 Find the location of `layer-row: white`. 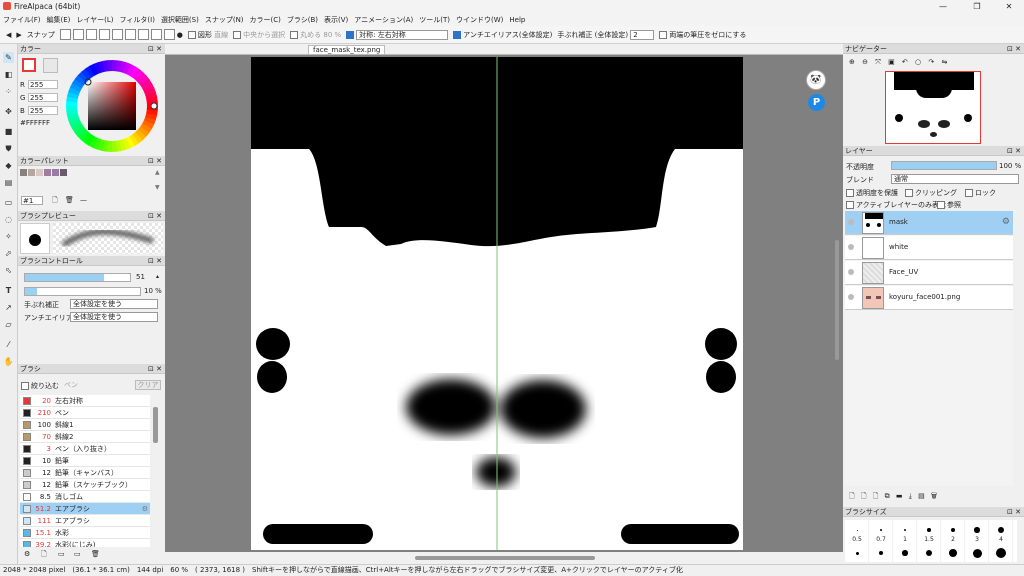

layer-row: white is located at coordinates (929, 248).